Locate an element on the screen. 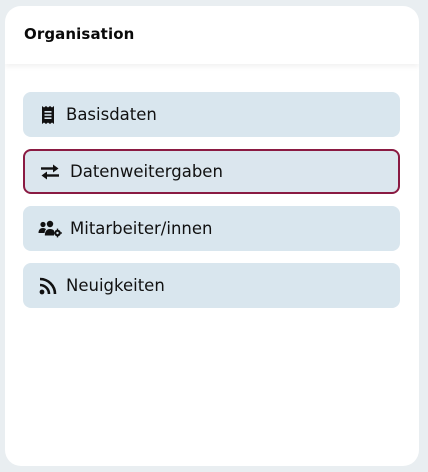 The height and width of the screenshot is (472, 428). swap-arrows-icon is located at coordinates (50, 172).